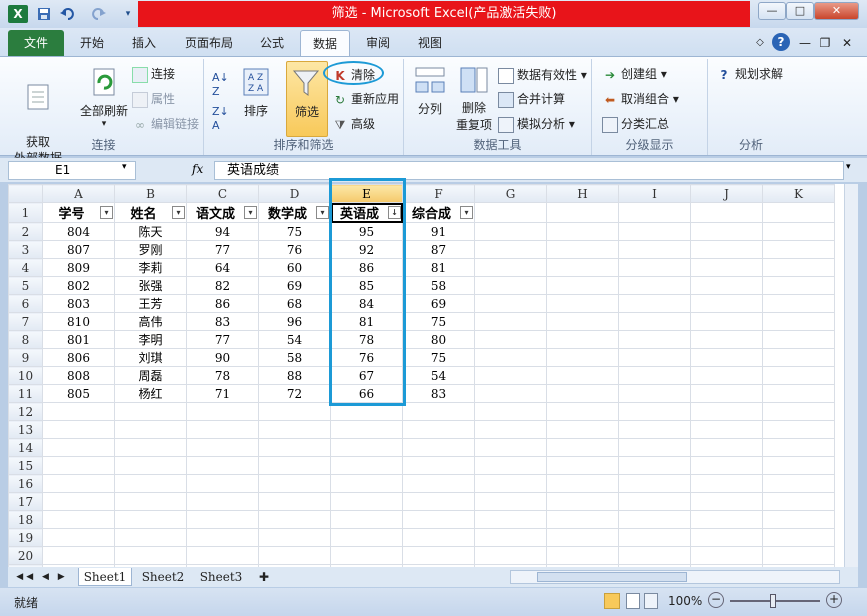 Image resolution: width=867 pixels, height=616 pixels. I want to click on data-validation-button: 数据有效性 ▾, so click(542, 75).